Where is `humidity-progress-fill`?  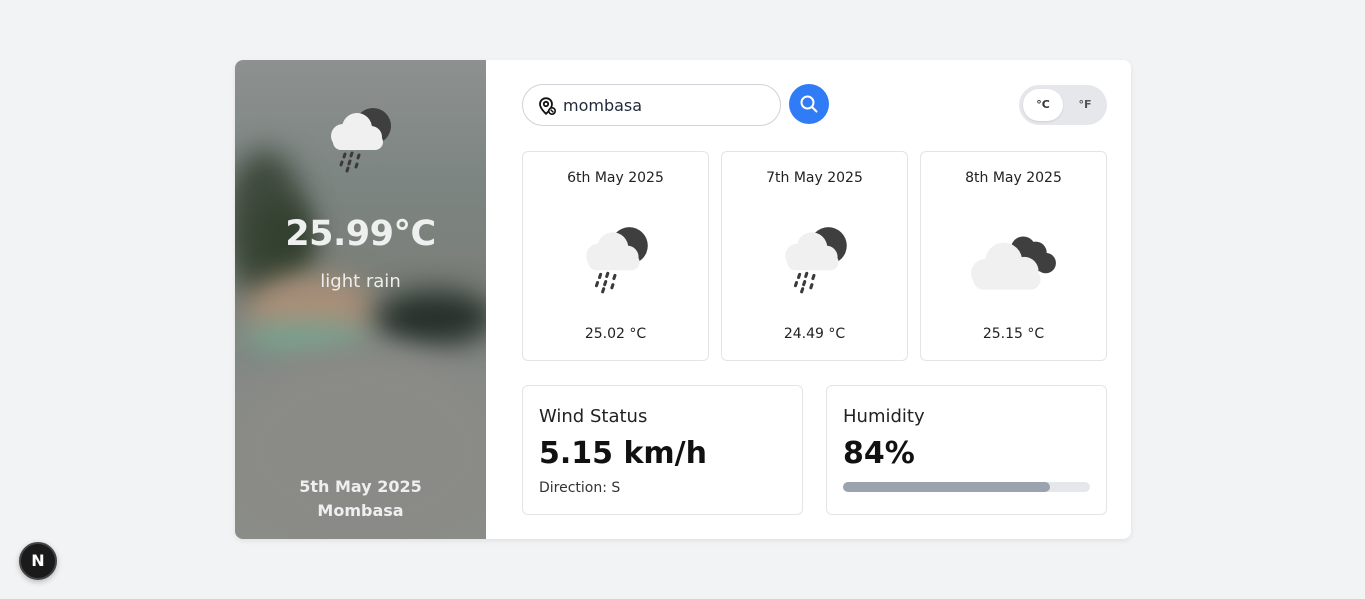 humidity-progress-fill is located at coordinates (947, 487).